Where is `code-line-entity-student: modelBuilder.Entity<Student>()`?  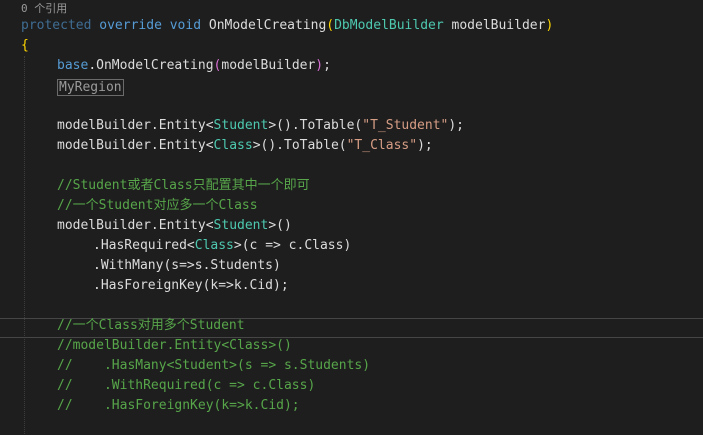
code-line-entity-student: modelBuilder.Entity<Student>() is located at coordinates (174, 226).